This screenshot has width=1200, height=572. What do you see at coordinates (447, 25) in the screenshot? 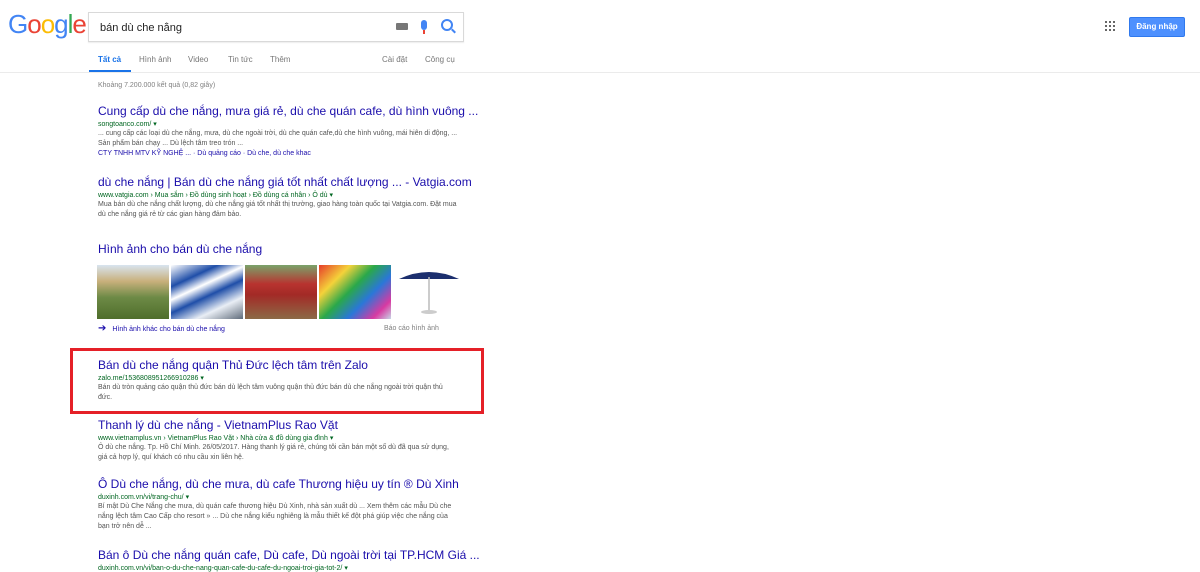
I see `search-icon` at bounding box center [447, 25].